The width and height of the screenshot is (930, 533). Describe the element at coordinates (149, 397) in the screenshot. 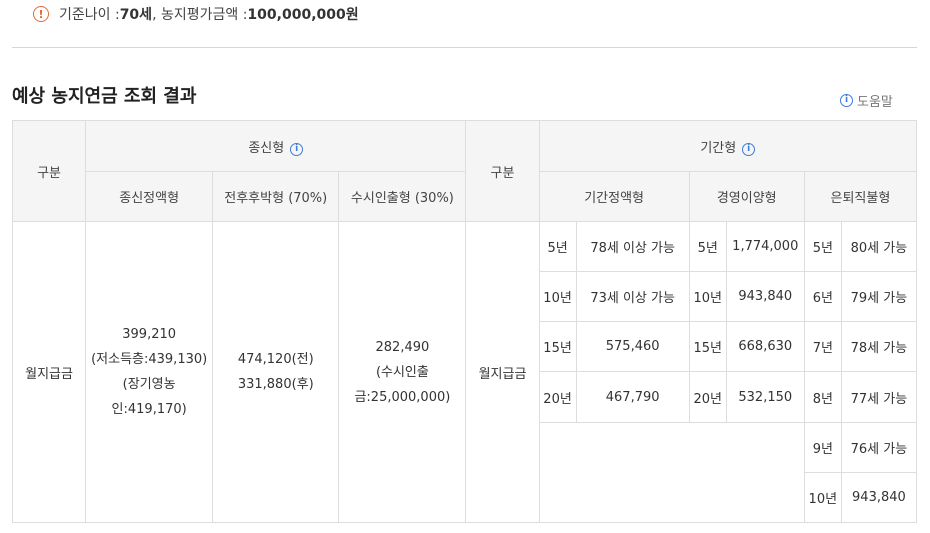

I see `value-line: (장기영농인:419,170)` at that location.